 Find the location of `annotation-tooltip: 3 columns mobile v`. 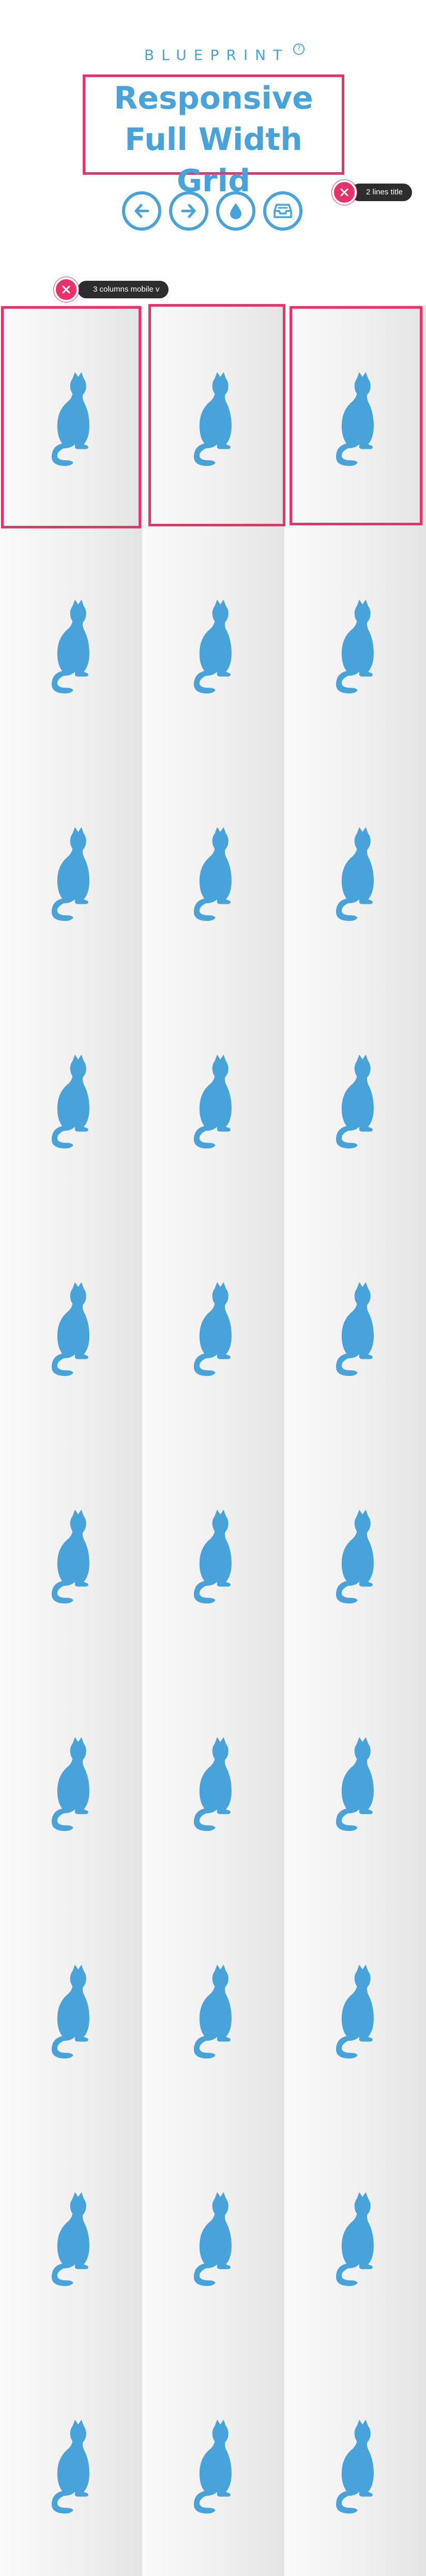

annotation-tooltip: 3 columns mobile v is located at coordinates (123, 289).